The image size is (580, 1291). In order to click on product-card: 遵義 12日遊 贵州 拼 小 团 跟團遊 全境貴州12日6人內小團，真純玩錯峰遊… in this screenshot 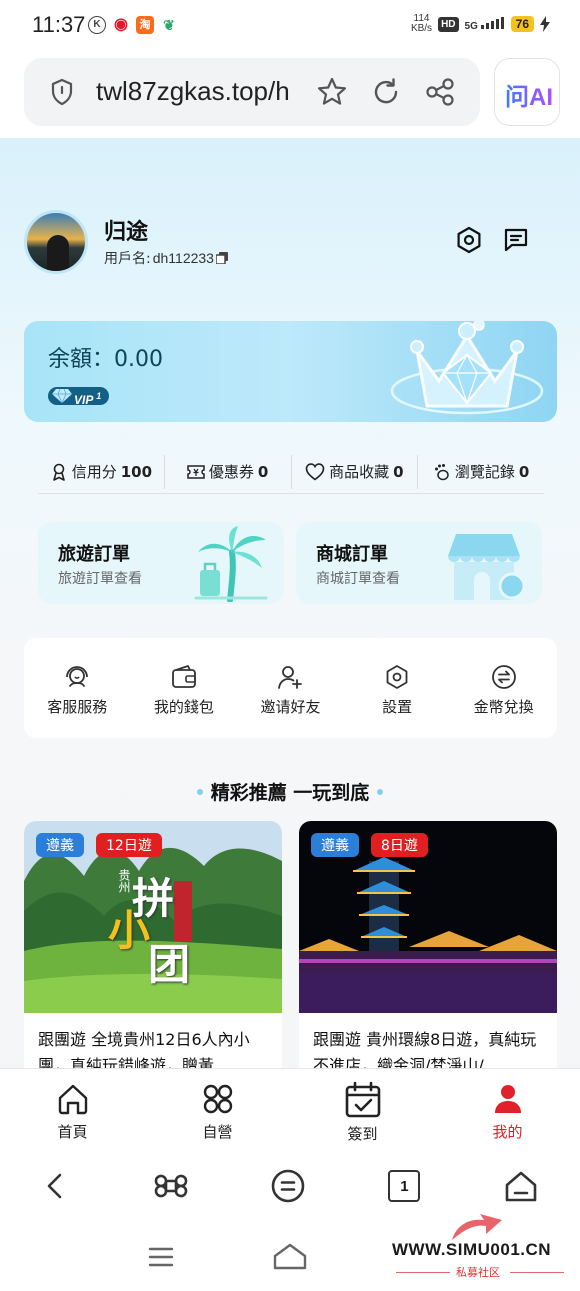, I will do `click(153, 944)`.